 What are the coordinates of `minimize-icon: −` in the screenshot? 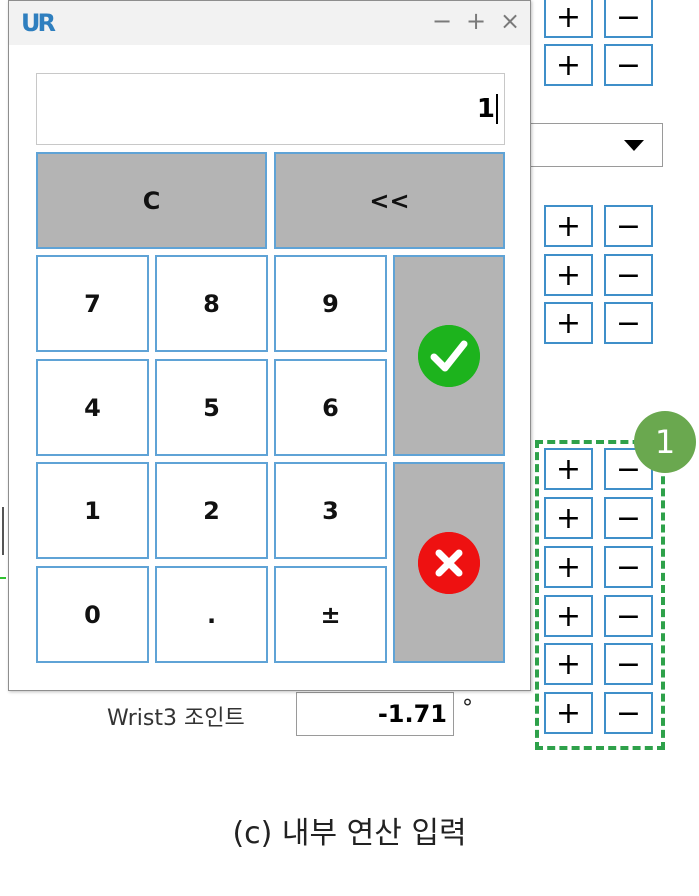 It's located at (442, 21).